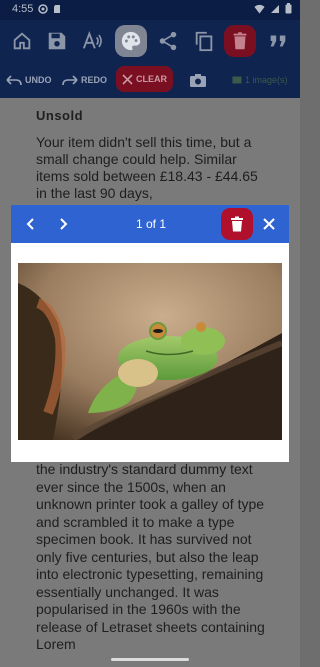 This screenshot has height=667, width=320. Describe the element at coordinates (288, 8) in the screenshot. I see `battery-icon` at that location.